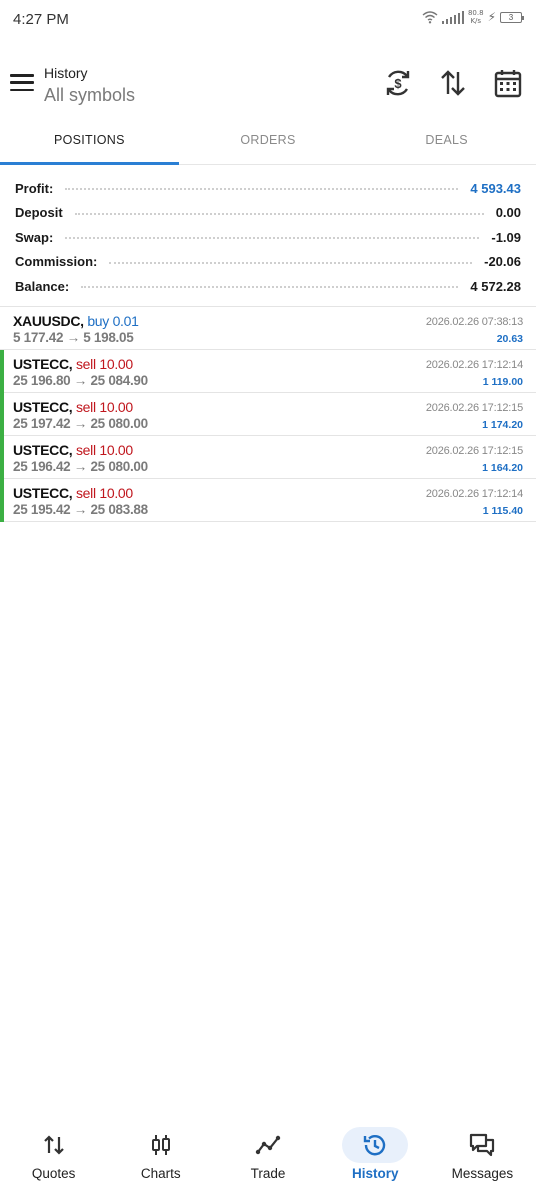 This screenshot has width=536, height=1200. What do you see at coordinates (375, 1173) in the screenshot?
I see `nav-label: History` at bounding box center [375, 1173].